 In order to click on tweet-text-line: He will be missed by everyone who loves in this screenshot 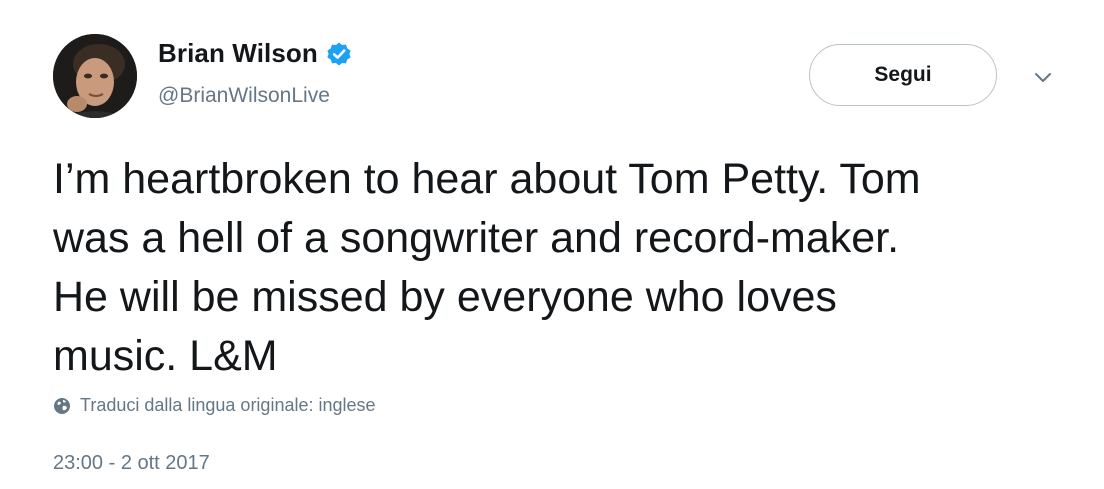, I will do `click(445, 297)`.